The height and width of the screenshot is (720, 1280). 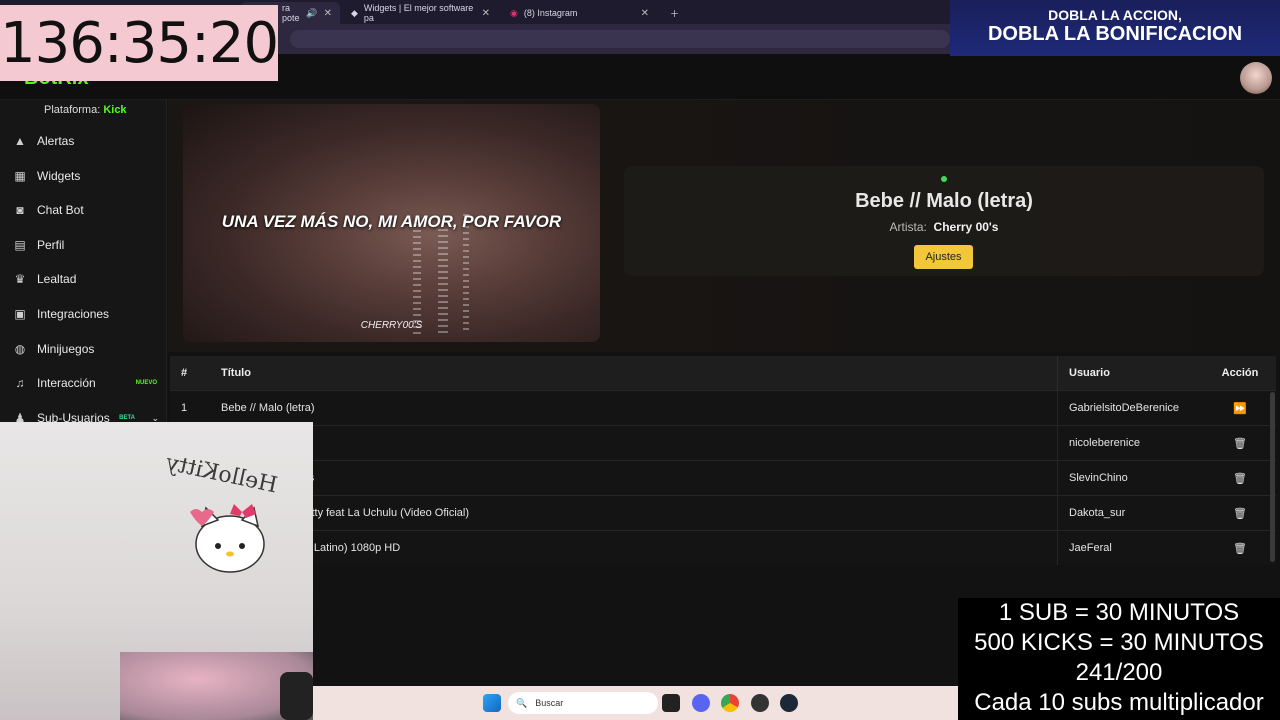 What do you see at coordinates (20, 314) in the screenshot?
I see `plug-icon: ▣` at bounding box center [20, 314].